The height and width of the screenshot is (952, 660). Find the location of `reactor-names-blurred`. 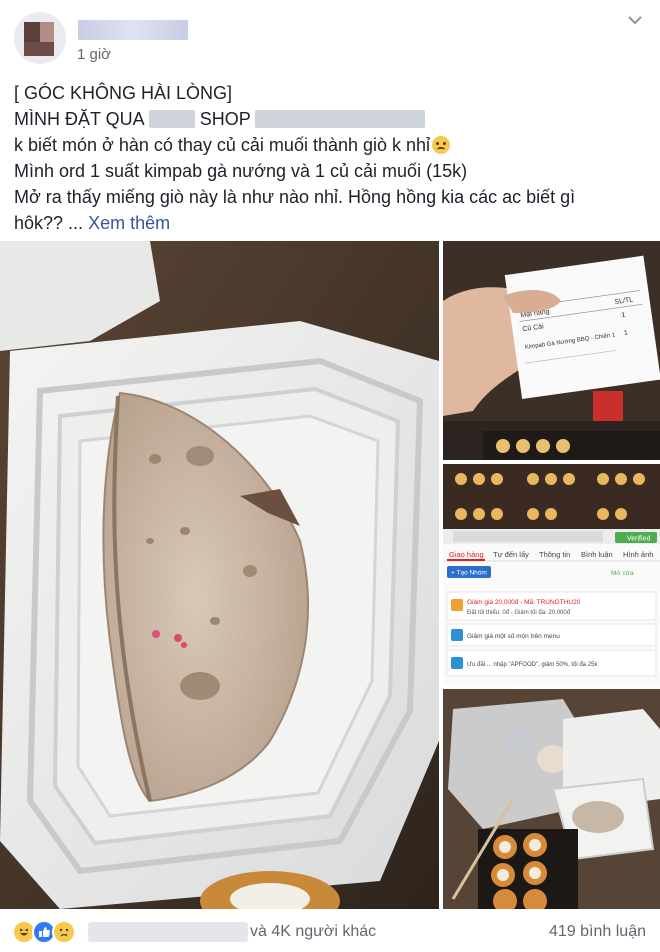

reactor-names-blurred is located at coordinates (168, 932).